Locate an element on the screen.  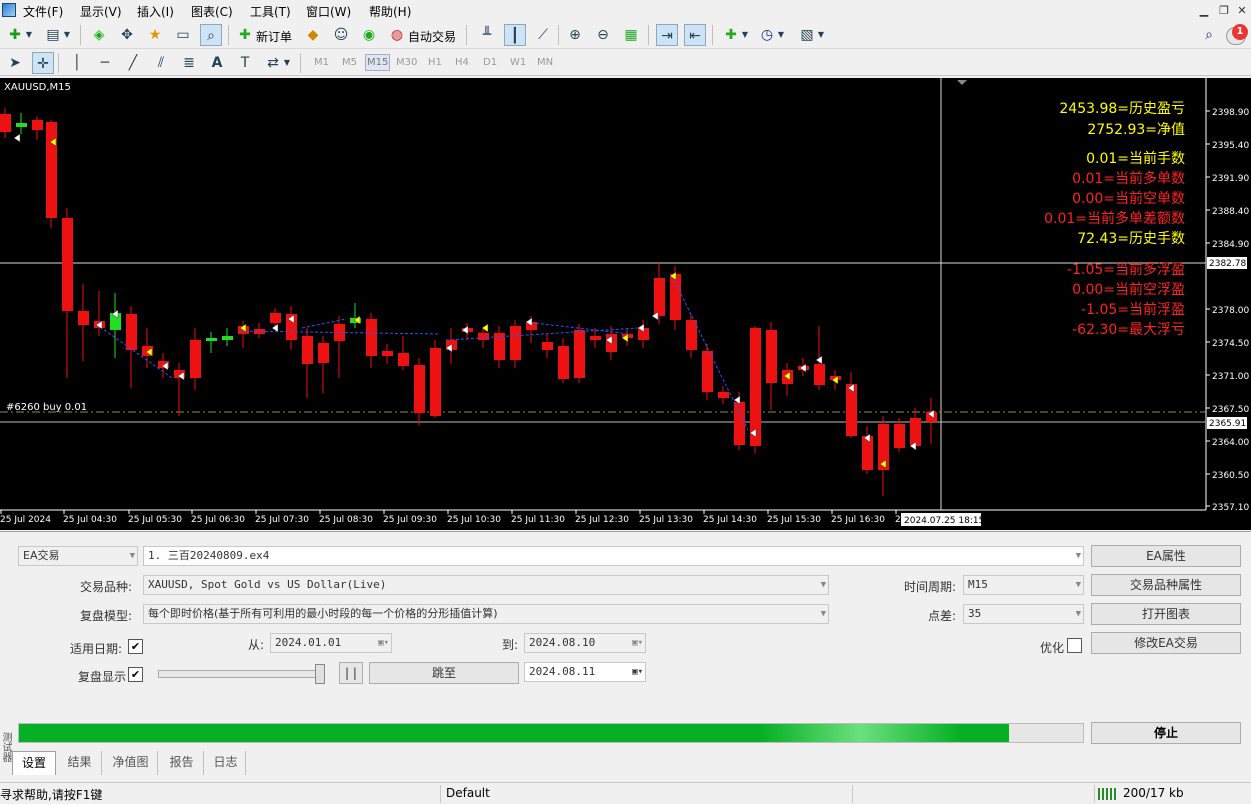
to-date-field: 2024.08.10 ▣▾ is located at coordinates (585, 643).